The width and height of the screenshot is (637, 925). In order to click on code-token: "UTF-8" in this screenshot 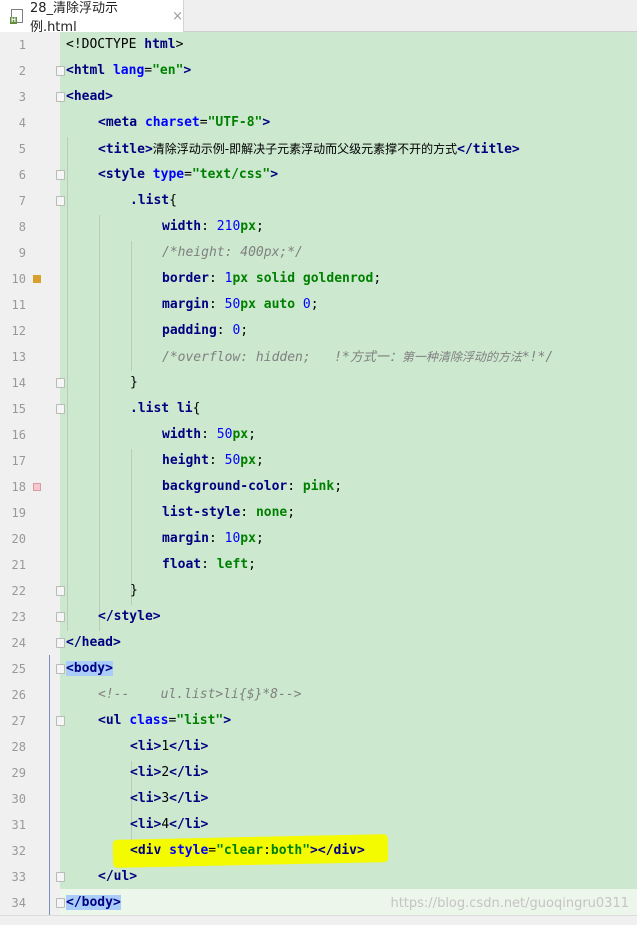, I will do `click(235, 122)`.